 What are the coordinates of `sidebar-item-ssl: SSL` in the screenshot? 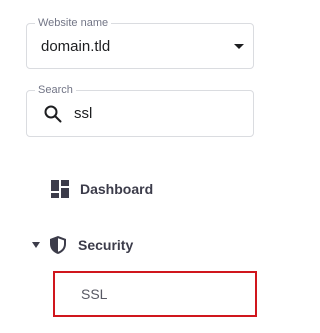 It's located at (155, 294).